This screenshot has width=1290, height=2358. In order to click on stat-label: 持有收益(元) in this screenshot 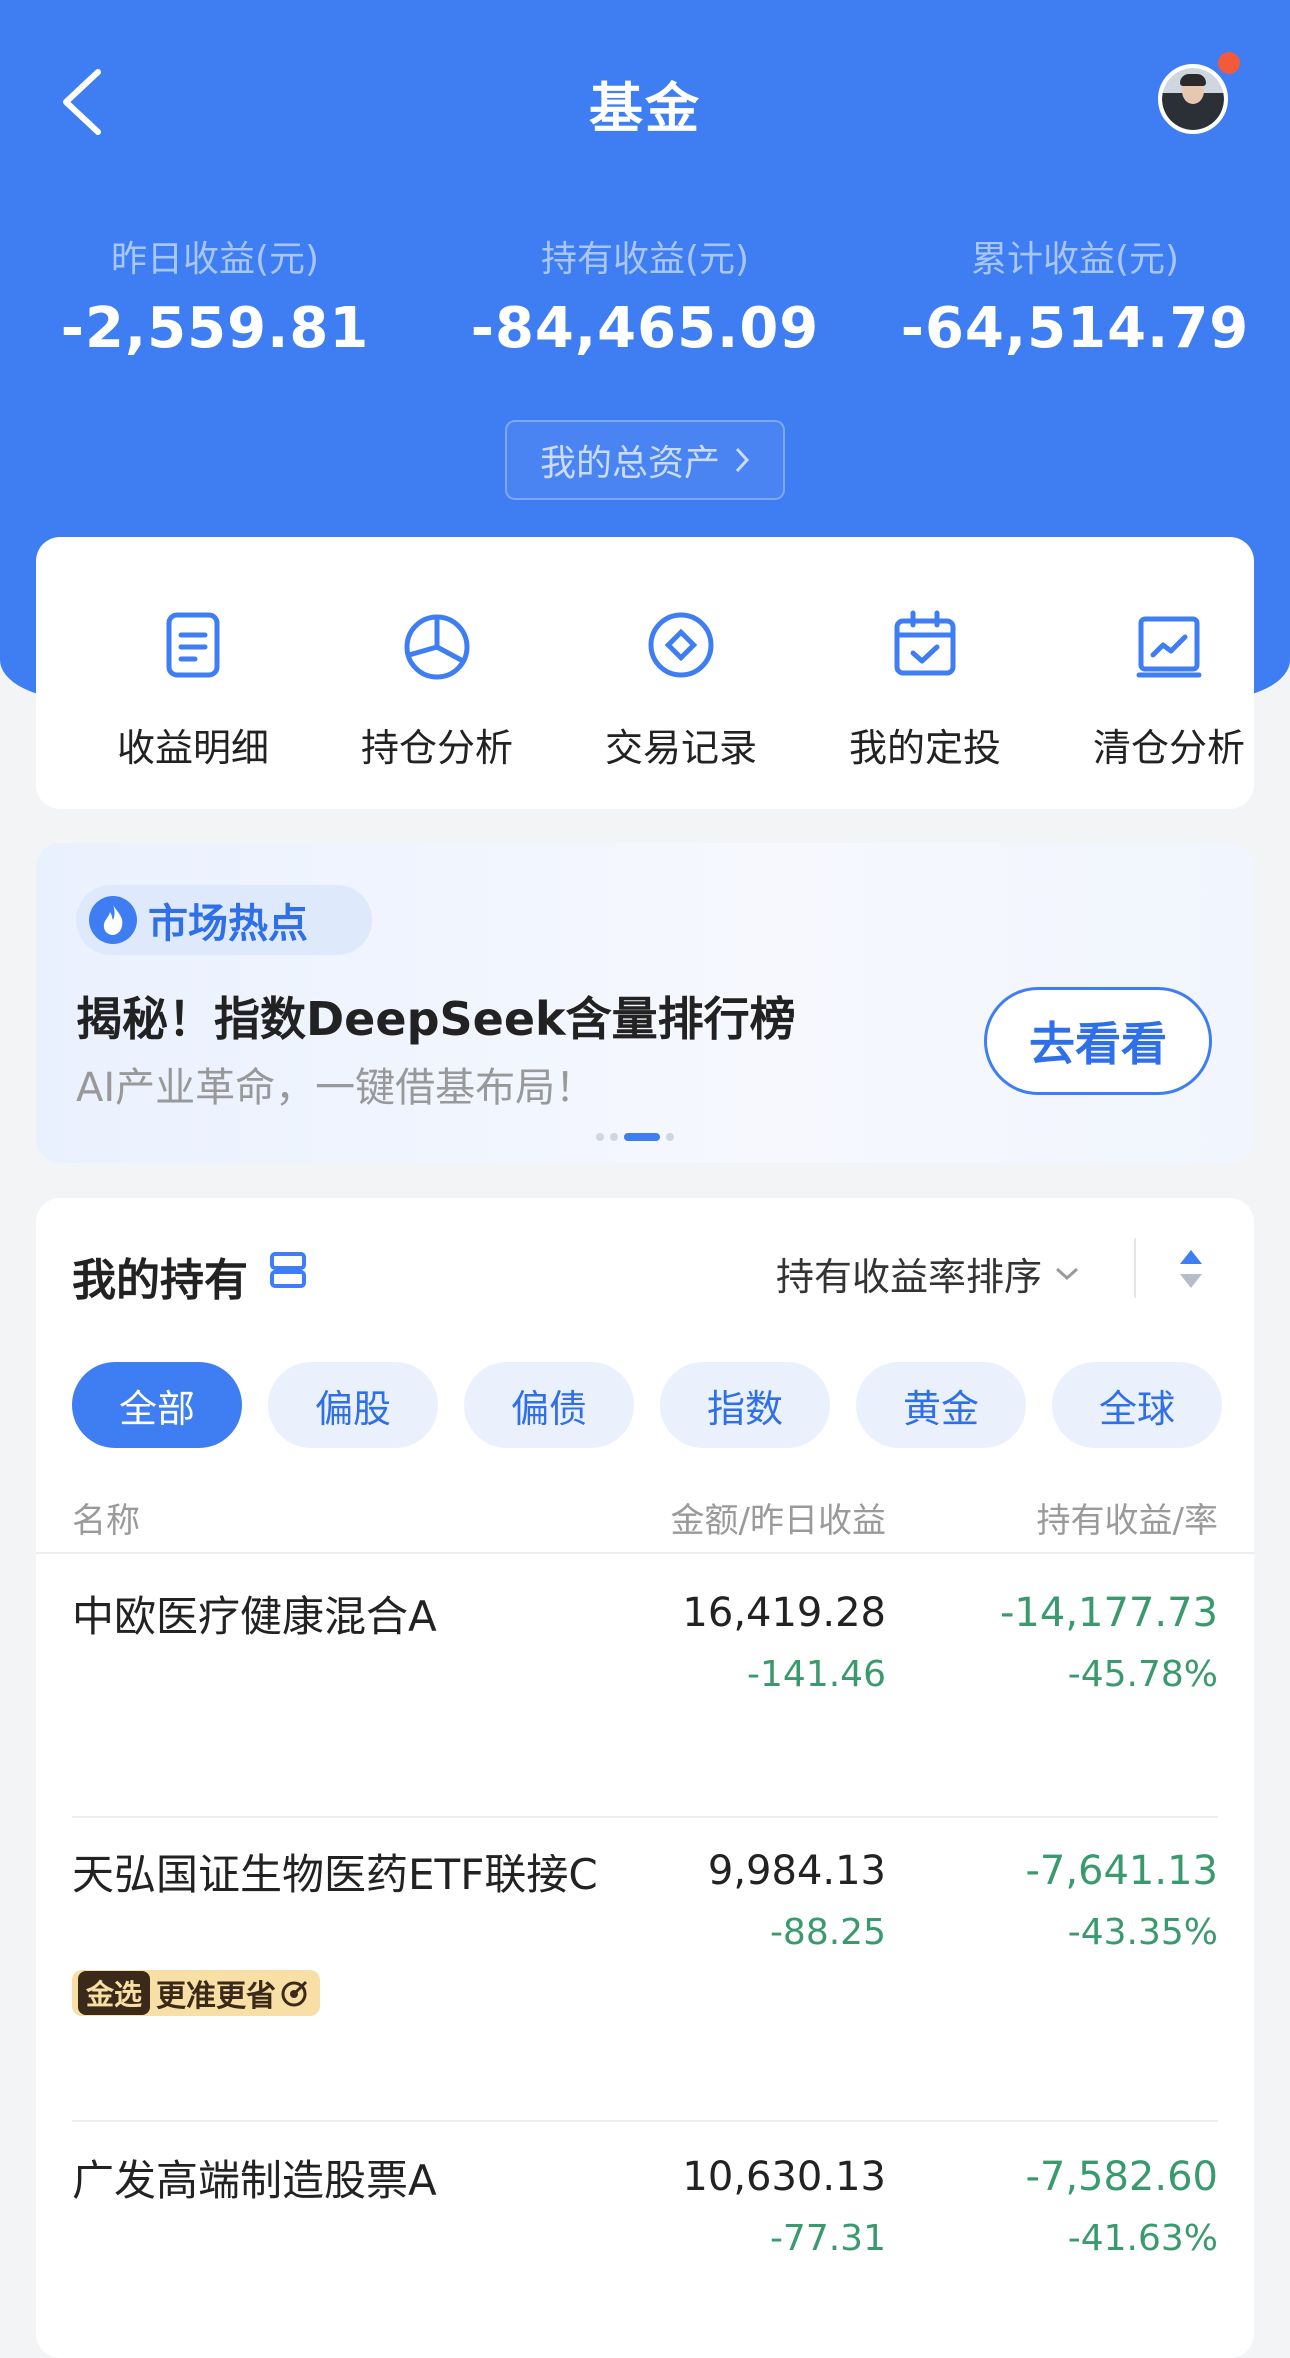, I will do `click(645, 259)`.